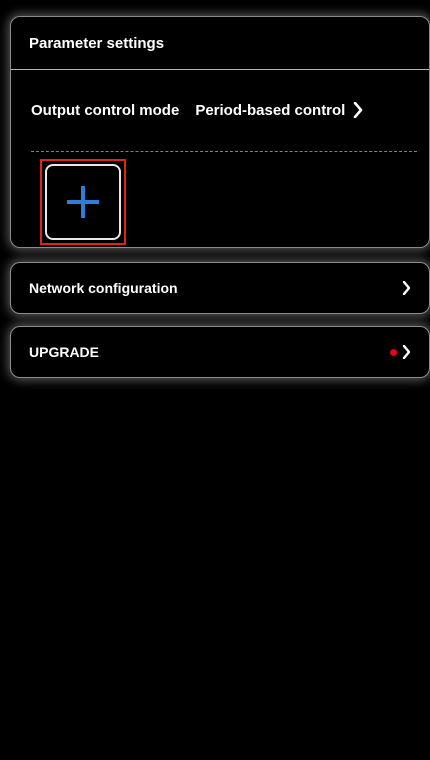 The width and height of the screenshot is (430, 760). What do you see at coordinates (105, 110) in the screenshot?
I see `output-control-mode-label: Output control mode` at bounding box center [105, 110].